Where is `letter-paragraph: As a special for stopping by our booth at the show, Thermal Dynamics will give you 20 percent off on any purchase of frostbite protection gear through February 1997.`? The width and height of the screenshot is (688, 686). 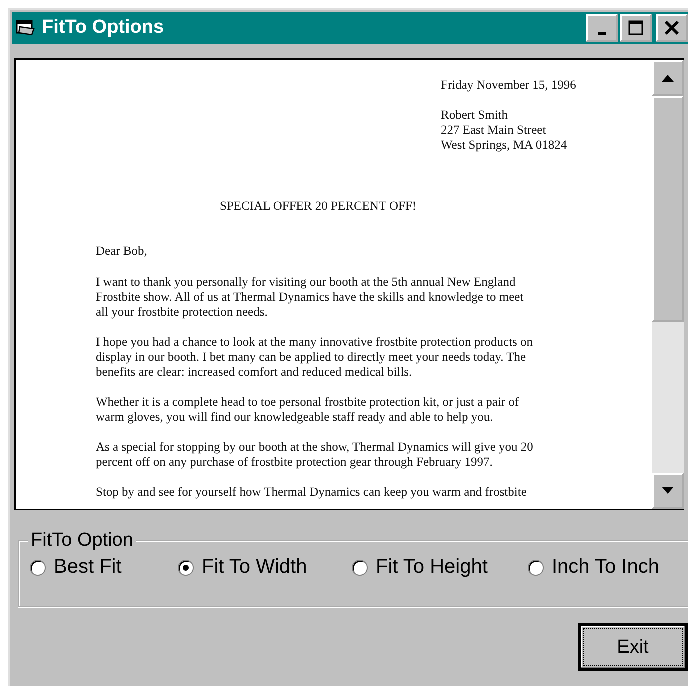 letter-paragraph: As a special for stopping by our booth at the show, Thermal Dynamics will give you 20 percent off on any purchase of frostbite protection gear through February 1997. is located at coordinates (315, 455).